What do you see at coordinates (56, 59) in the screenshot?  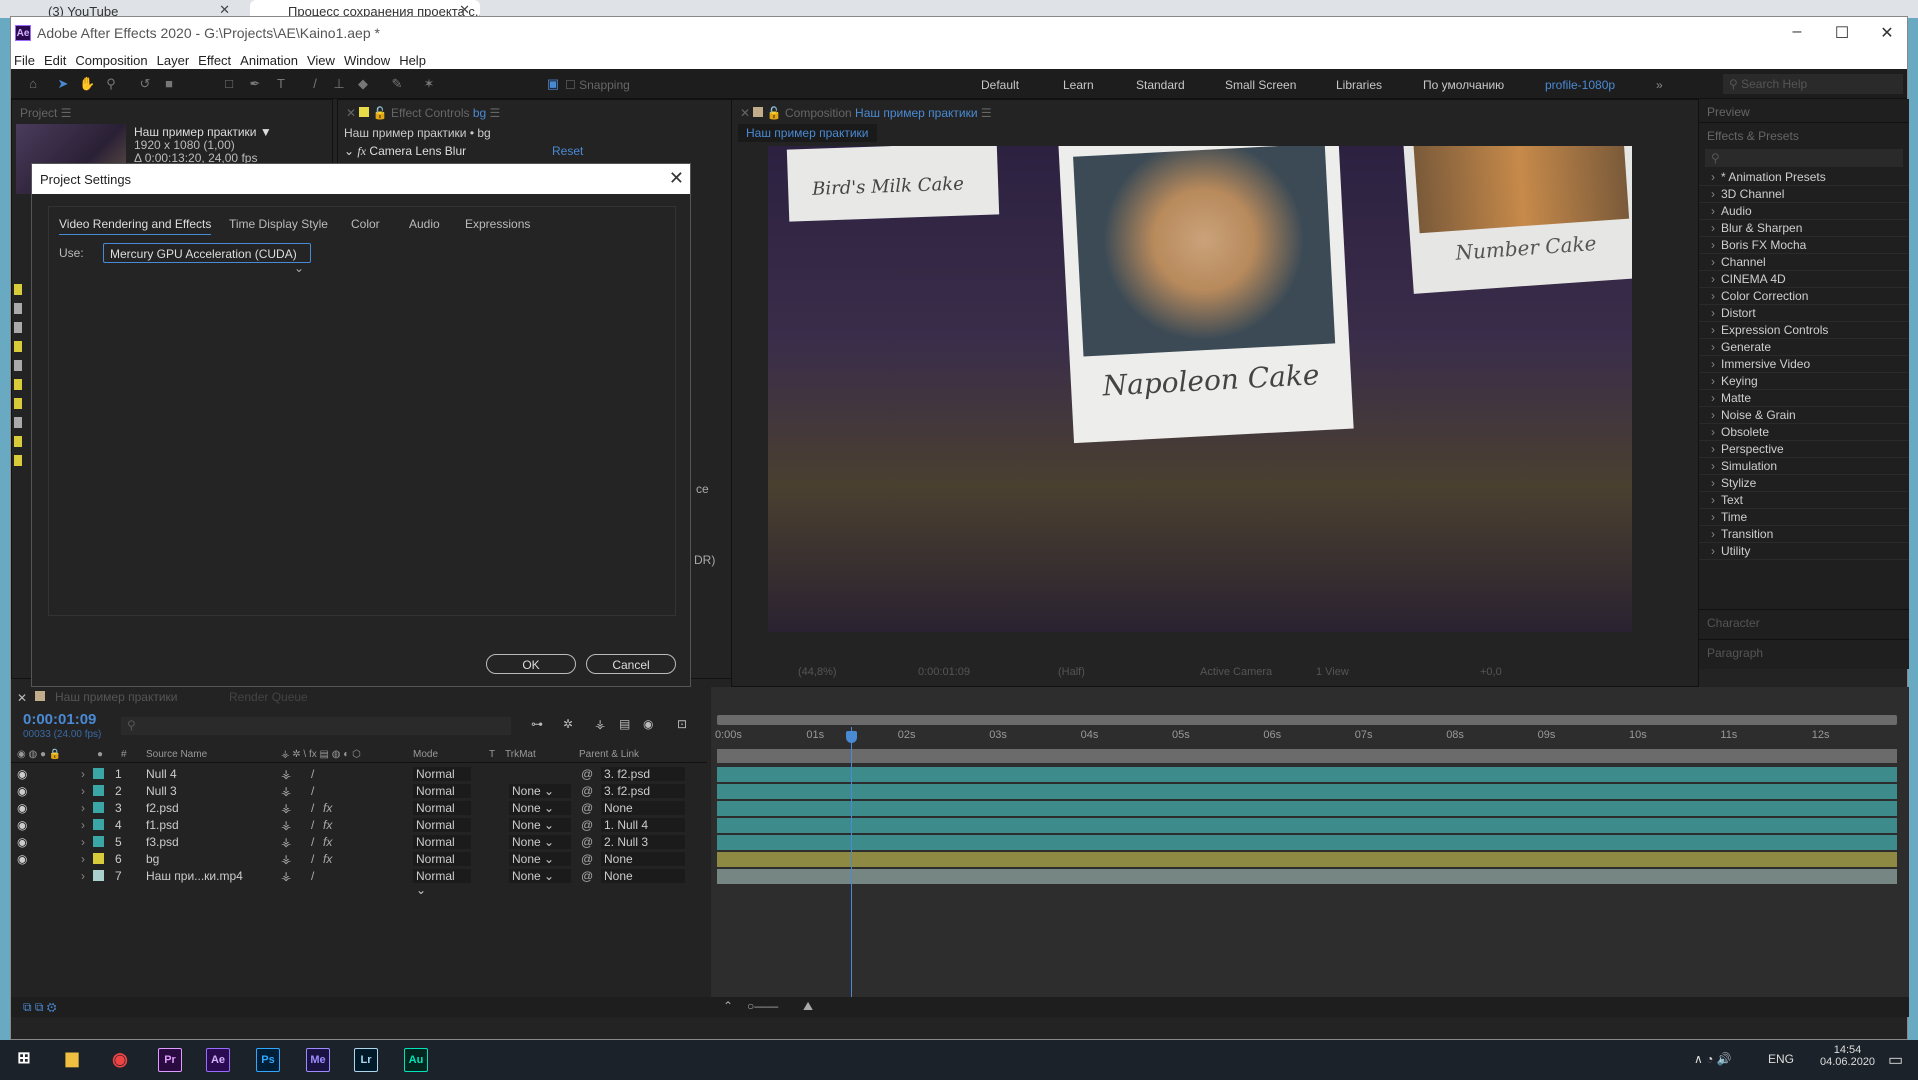 I see `menu-edit: Edit` at bounding box center [56, 59].